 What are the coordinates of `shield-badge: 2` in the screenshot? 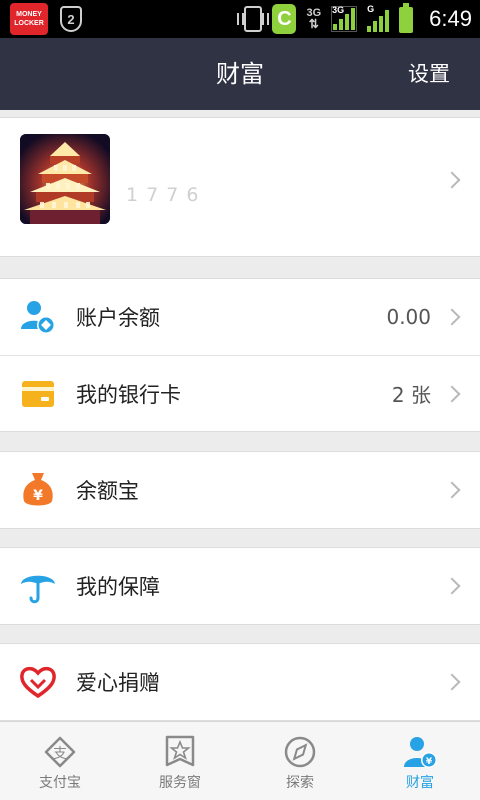 It's located at (71, 19).